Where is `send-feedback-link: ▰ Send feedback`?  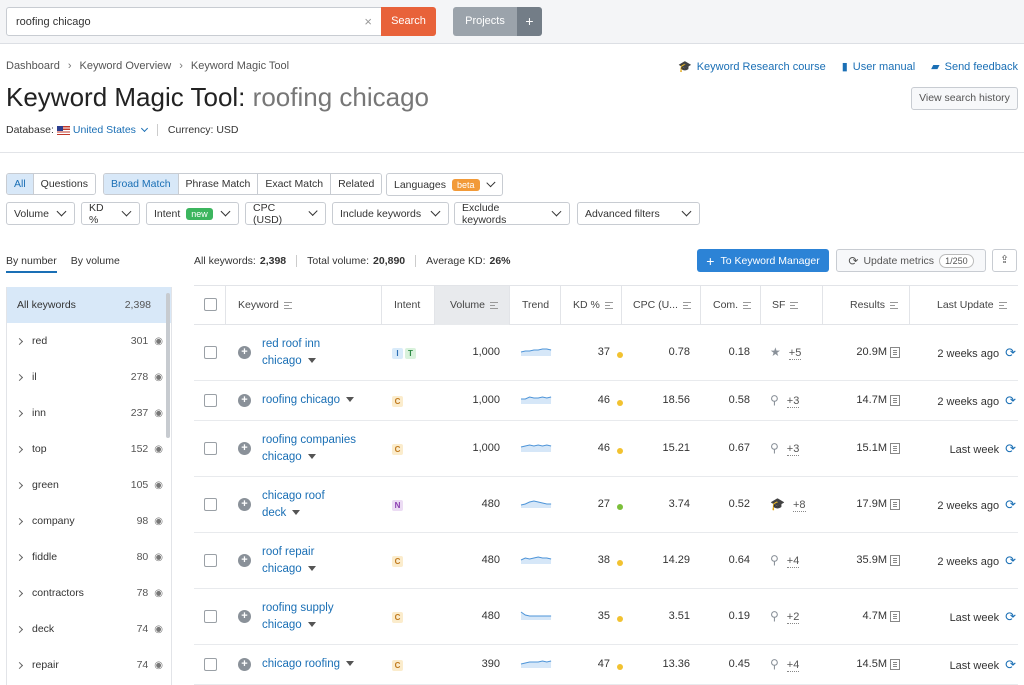 send-feedback-link: ▰ Send feedback is located at coordinates (974, 67).